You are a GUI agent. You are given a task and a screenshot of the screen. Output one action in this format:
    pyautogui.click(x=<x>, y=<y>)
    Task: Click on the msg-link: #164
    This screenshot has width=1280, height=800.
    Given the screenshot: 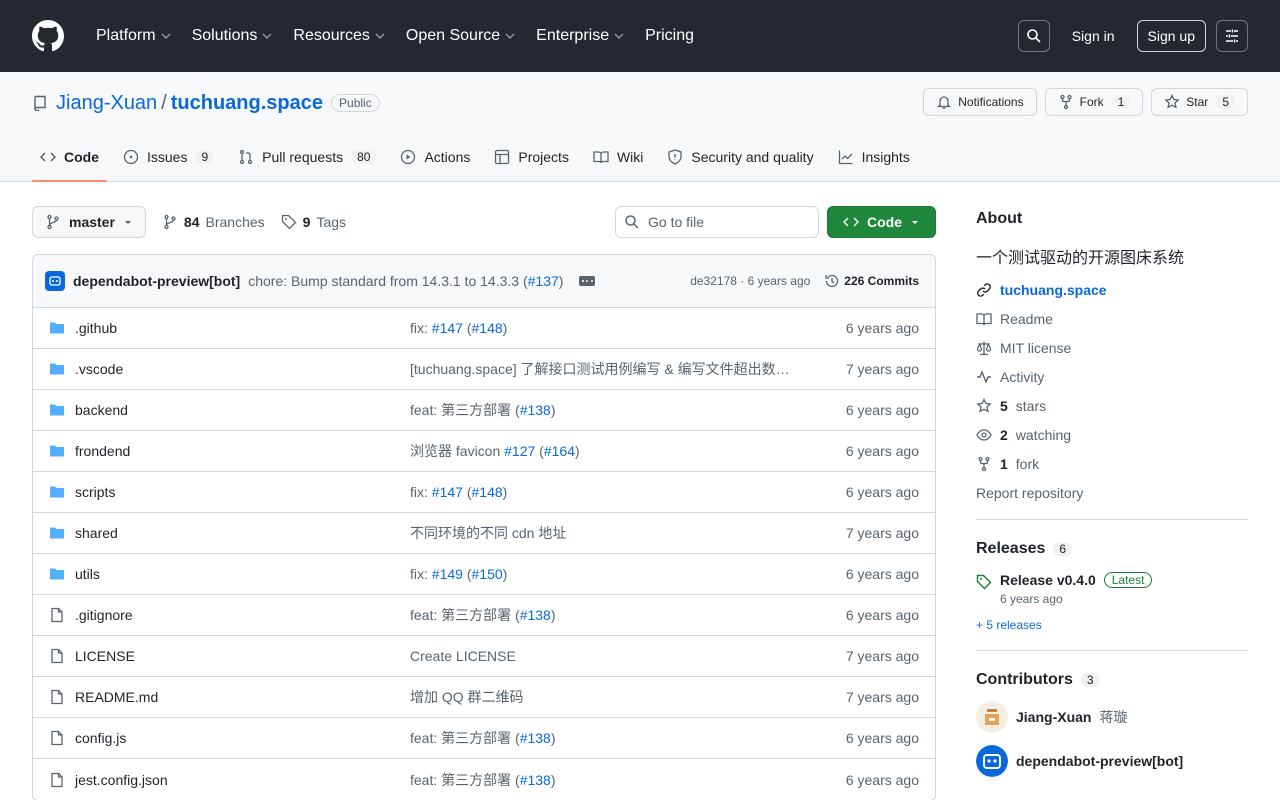 What is the action you would take?
    pyautogui.click(x=559, y=451)
    